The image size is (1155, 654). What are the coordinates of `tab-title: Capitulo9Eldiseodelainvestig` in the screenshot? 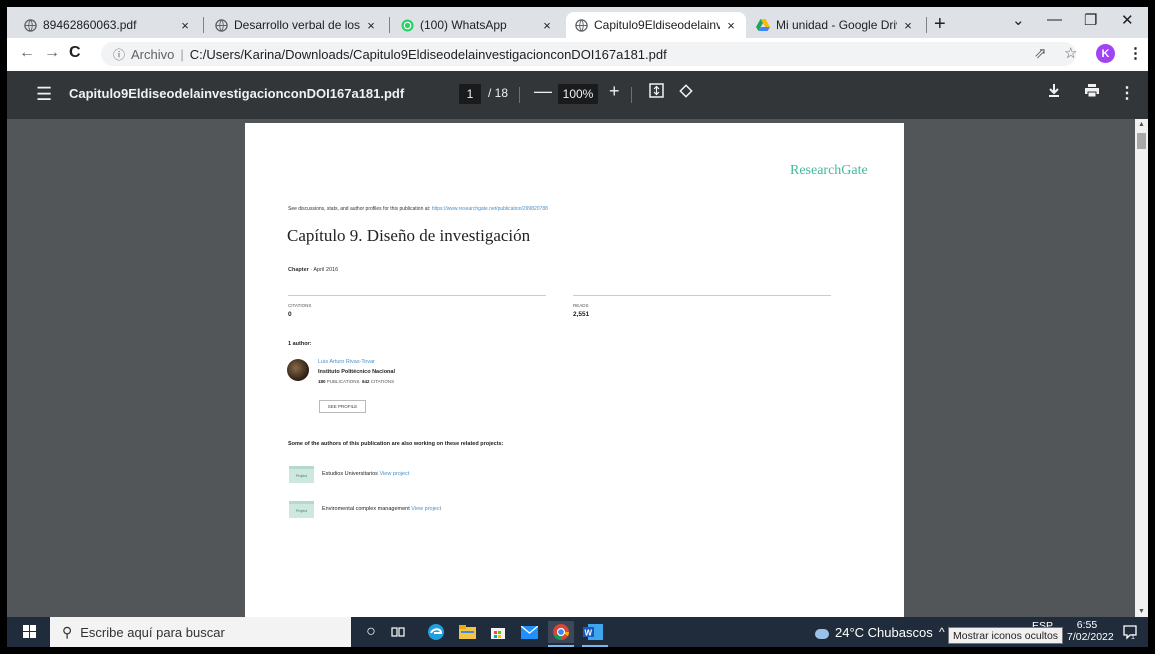 It's located at (657, 25).